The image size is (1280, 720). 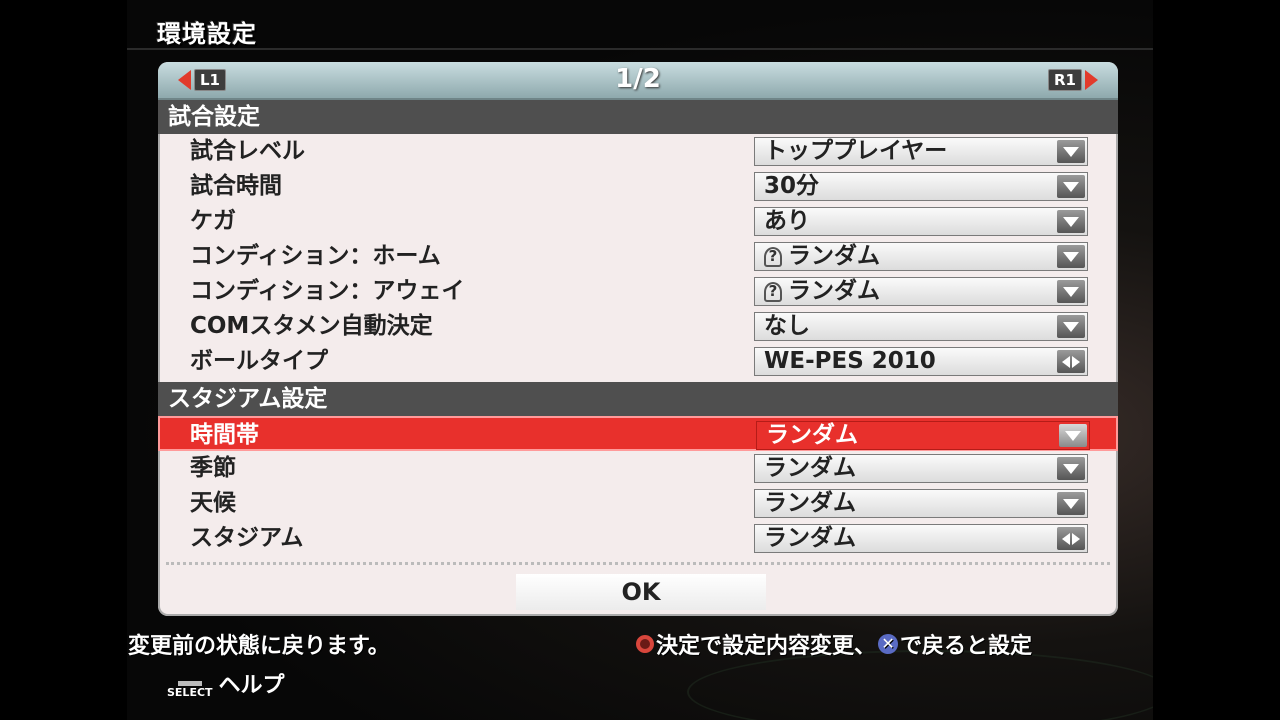 I want to click on setting-row-com-lineup: COMスタメン自動決定 なし, so click(x=638, y=326).